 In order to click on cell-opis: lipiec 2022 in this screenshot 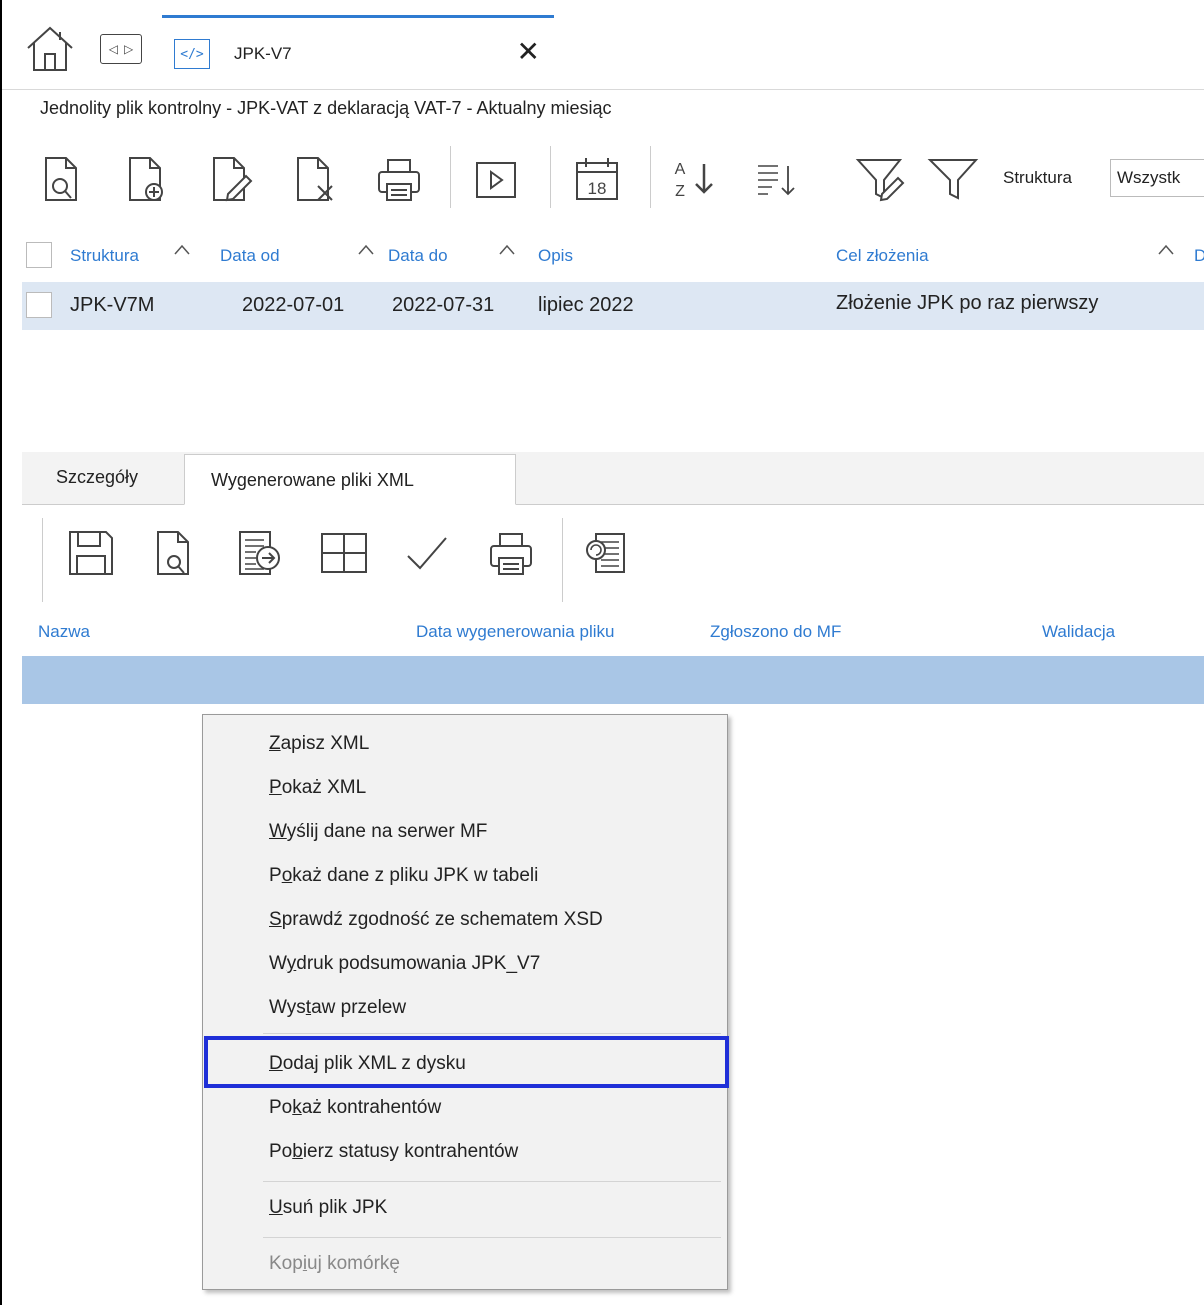, I will do `click(586, 305)`.